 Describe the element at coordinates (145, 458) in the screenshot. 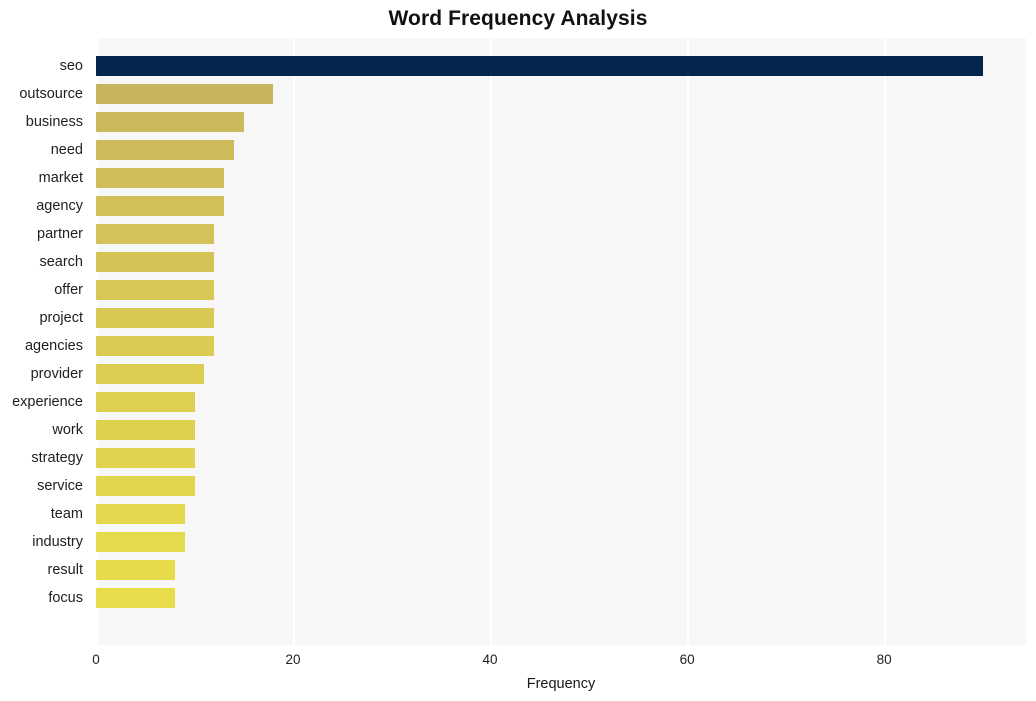

I see `bar-strategy` at that location.